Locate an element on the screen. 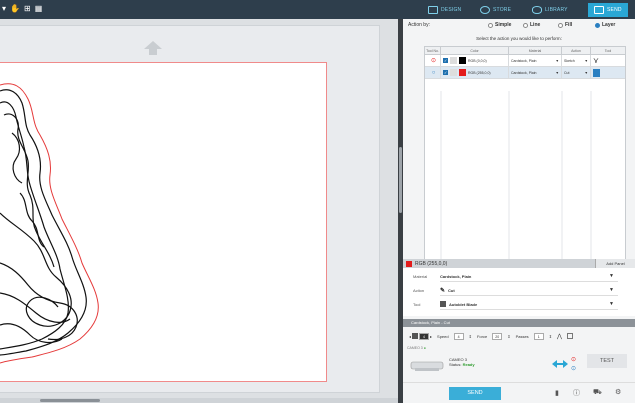  info-icon: ⓘ is located at coordinates (576, 393).